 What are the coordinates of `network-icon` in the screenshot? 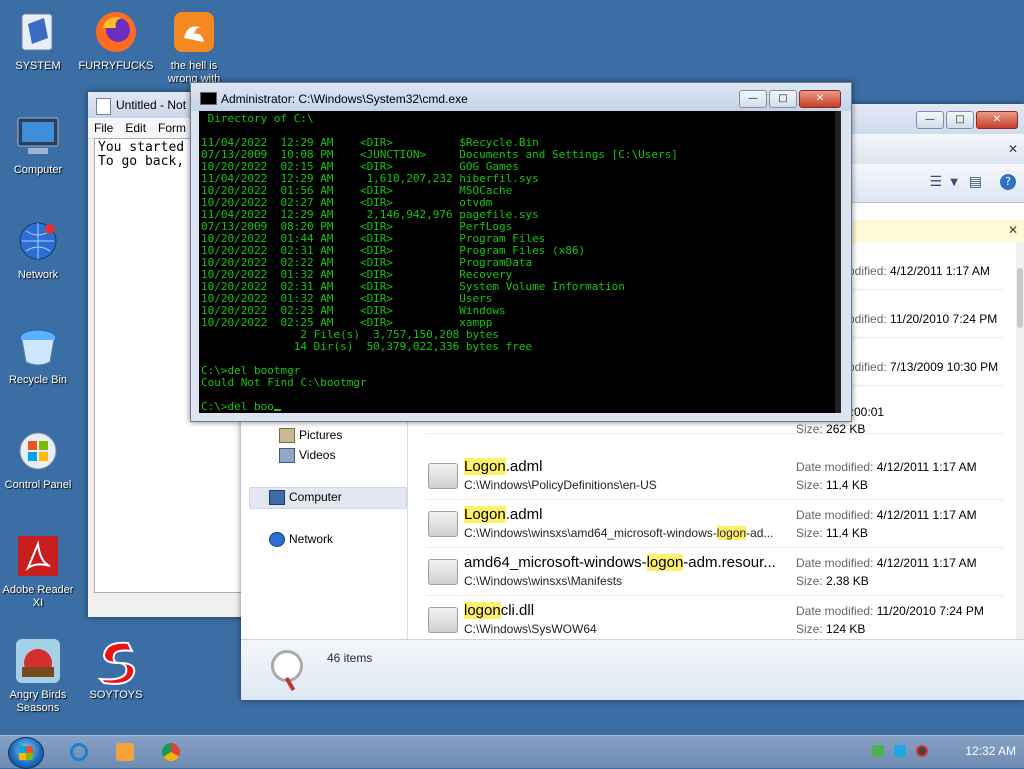 It's located at (38, 241).